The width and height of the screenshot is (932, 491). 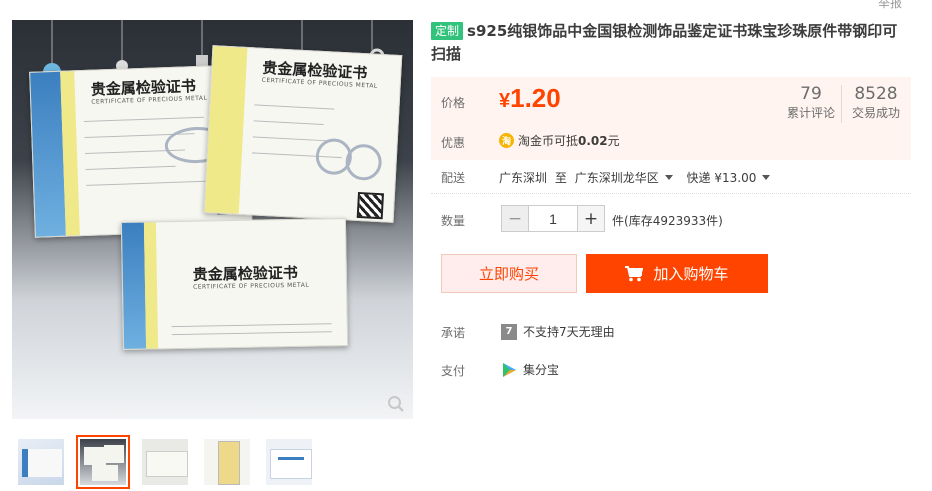 What do you see at coordinates (453, 143) in the screenshot?
I see `promo-label: 优惠` at bounding box center [453, 143].